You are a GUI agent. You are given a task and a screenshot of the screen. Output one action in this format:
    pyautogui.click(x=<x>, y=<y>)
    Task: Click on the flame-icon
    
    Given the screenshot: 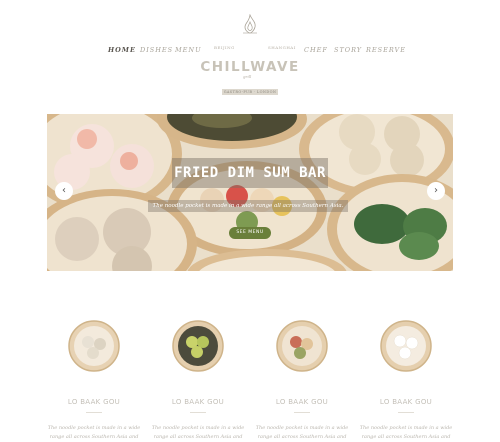 What is the action you would take?
    pyautogui.click(x=250, y=24)
    